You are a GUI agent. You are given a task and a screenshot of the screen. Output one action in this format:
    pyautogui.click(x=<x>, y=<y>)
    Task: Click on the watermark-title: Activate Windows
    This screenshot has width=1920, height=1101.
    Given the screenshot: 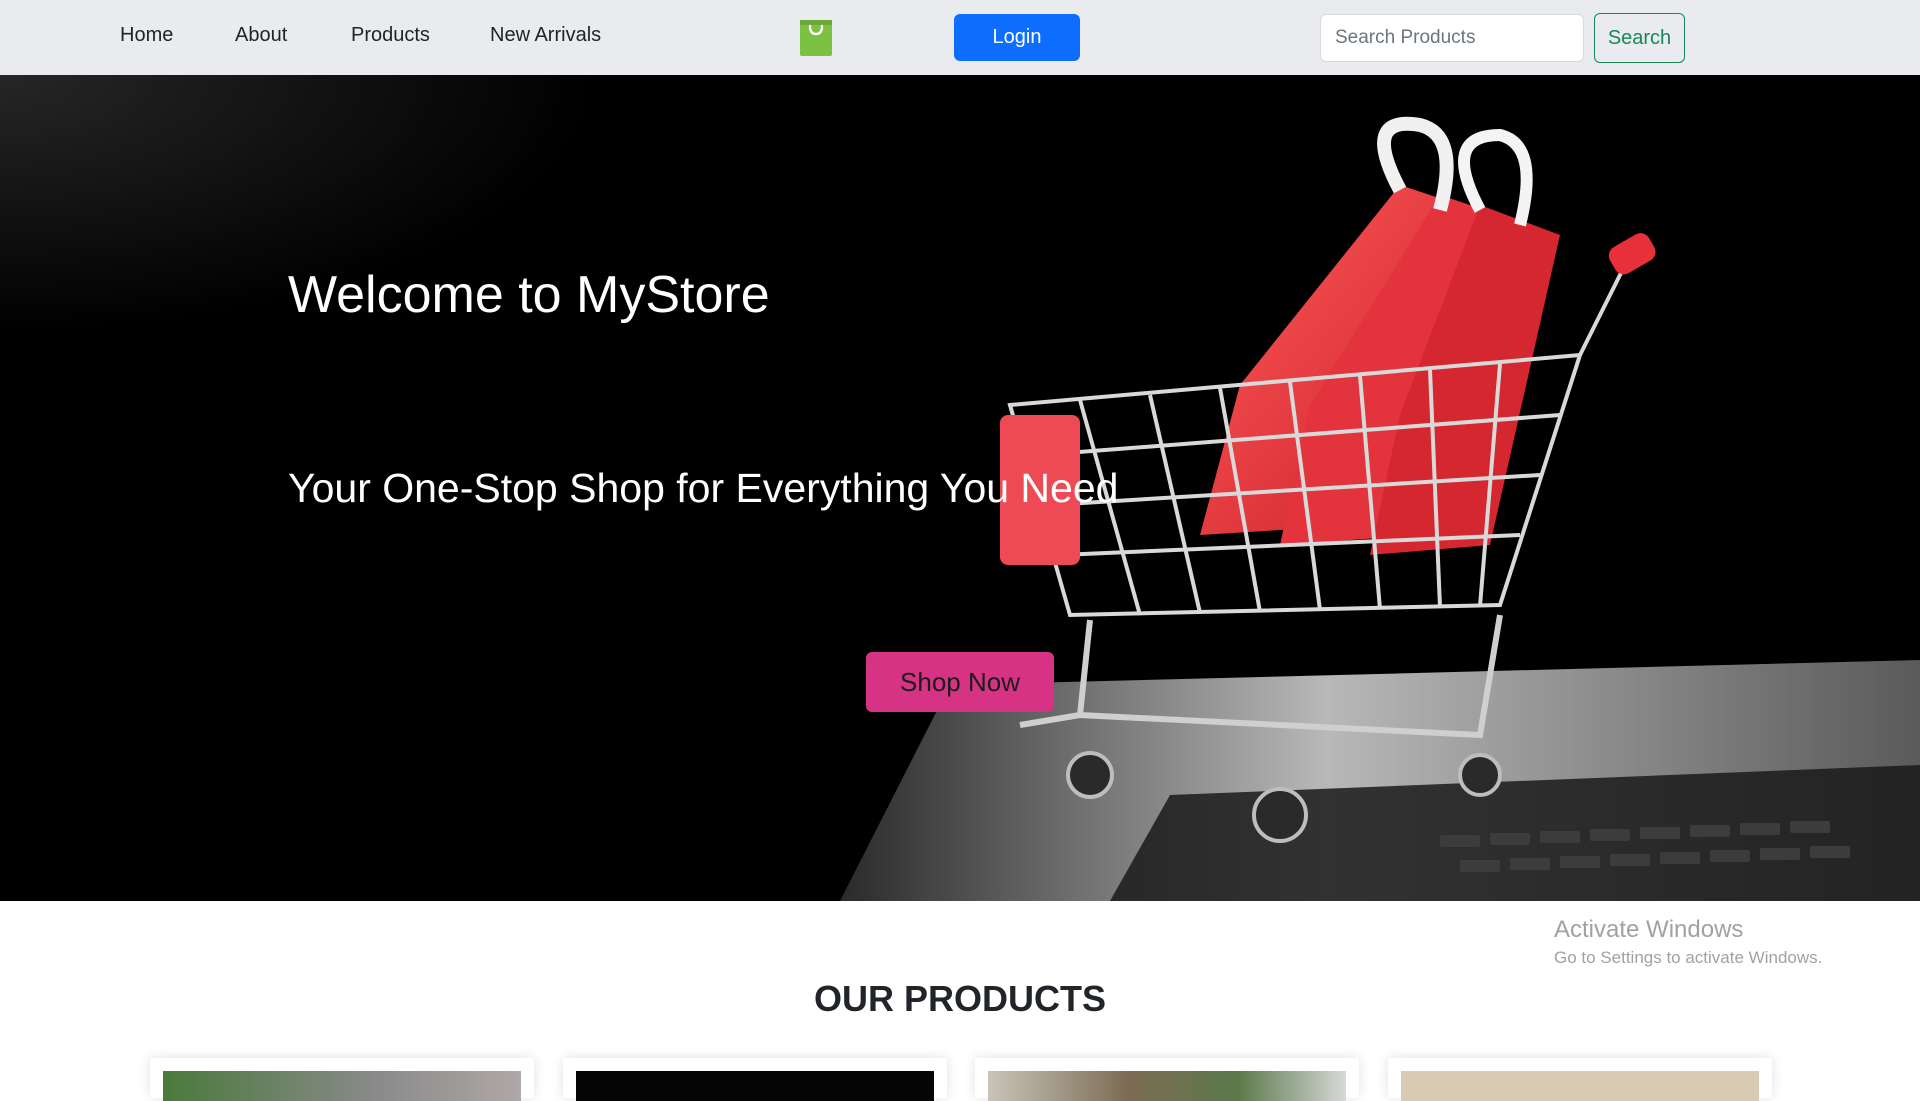 What is the action you would take?
    pyautogui.click(x=1649, y=929)
    